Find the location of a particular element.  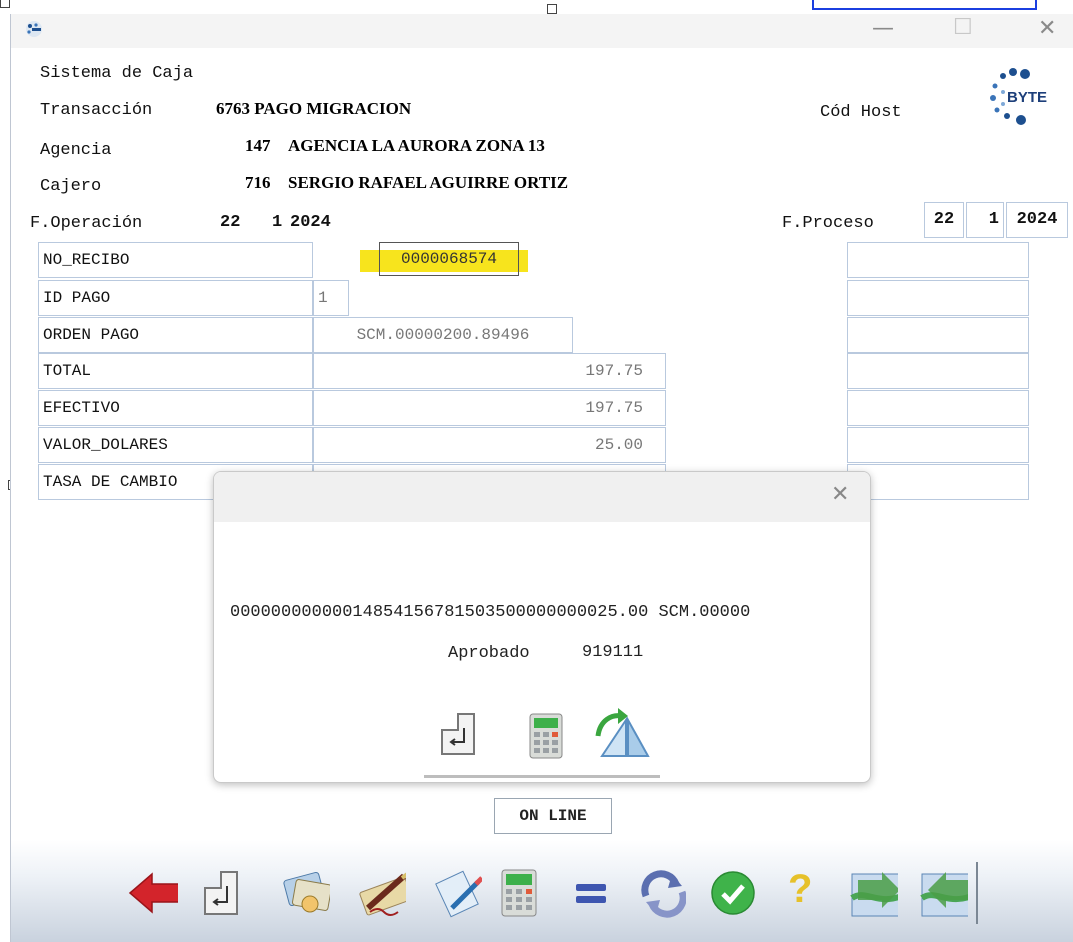

title-bar is located at coordinates (542, 31).